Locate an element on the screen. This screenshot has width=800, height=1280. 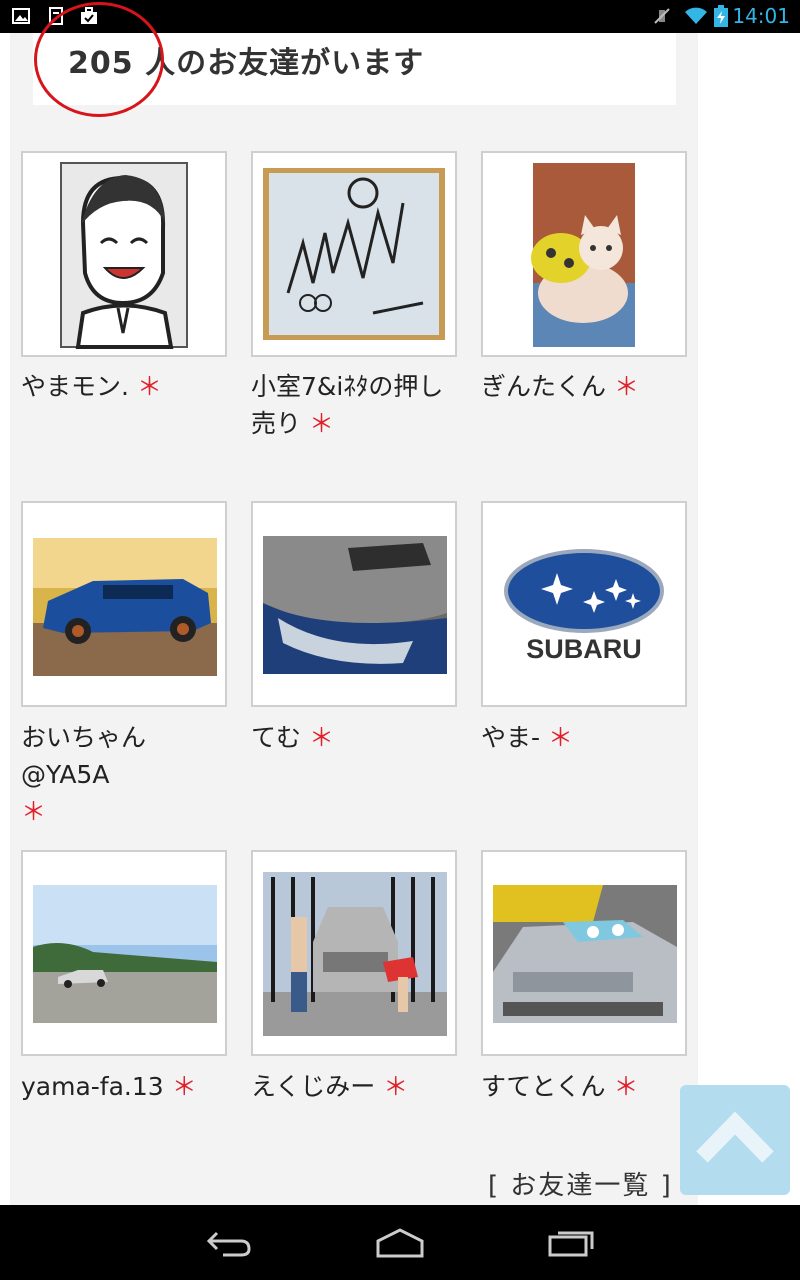
blue-wagon-car-image is located at coordinates (125, 607).